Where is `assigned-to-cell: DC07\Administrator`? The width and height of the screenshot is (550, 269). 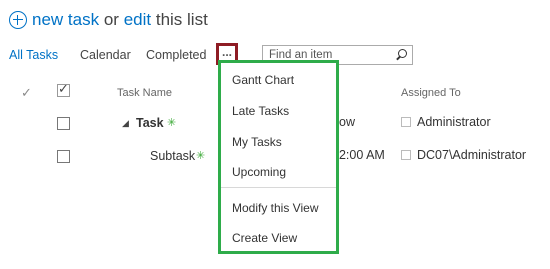 assigned-to-cell: DC07\Administrator is located at coordinates (463, 155).